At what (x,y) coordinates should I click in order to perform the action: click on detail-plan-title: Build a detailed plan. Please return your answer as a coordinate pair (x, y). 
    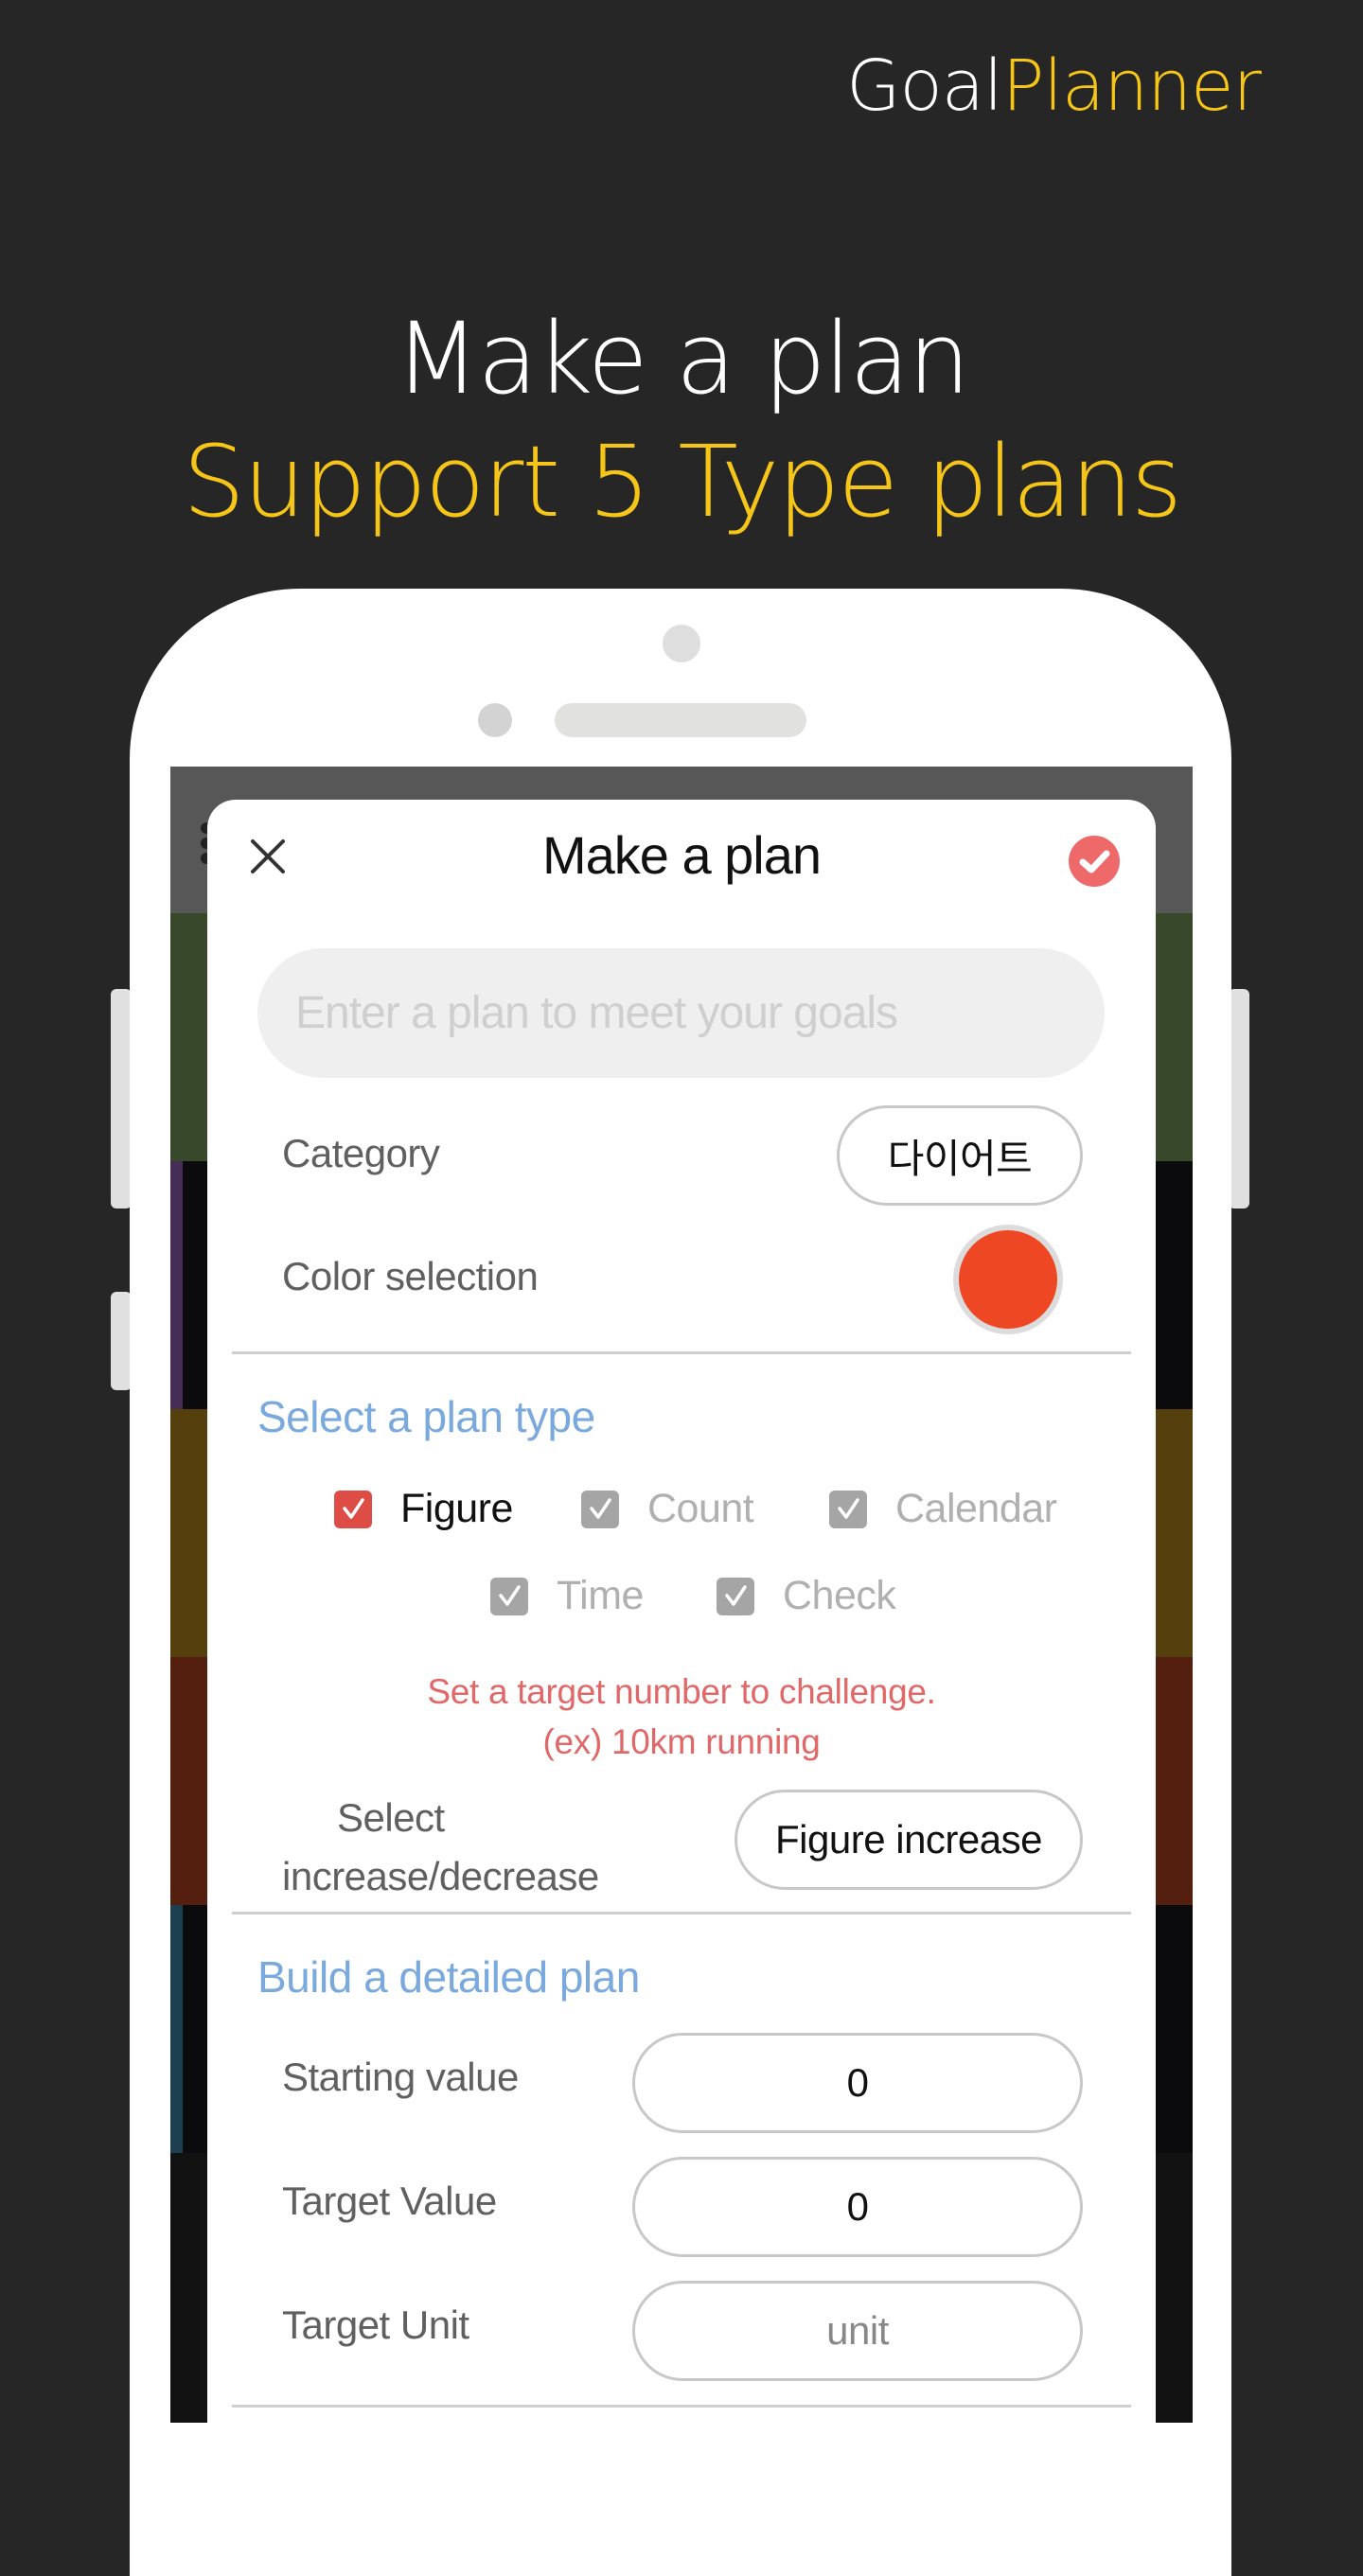
    Looking at the image, I should click on (448, 1977).